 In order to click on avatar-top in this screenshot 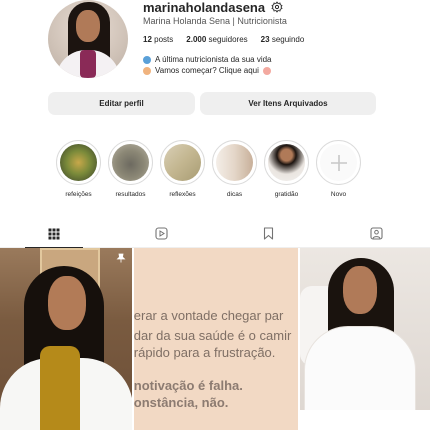, I will do `click(88, 64)`.